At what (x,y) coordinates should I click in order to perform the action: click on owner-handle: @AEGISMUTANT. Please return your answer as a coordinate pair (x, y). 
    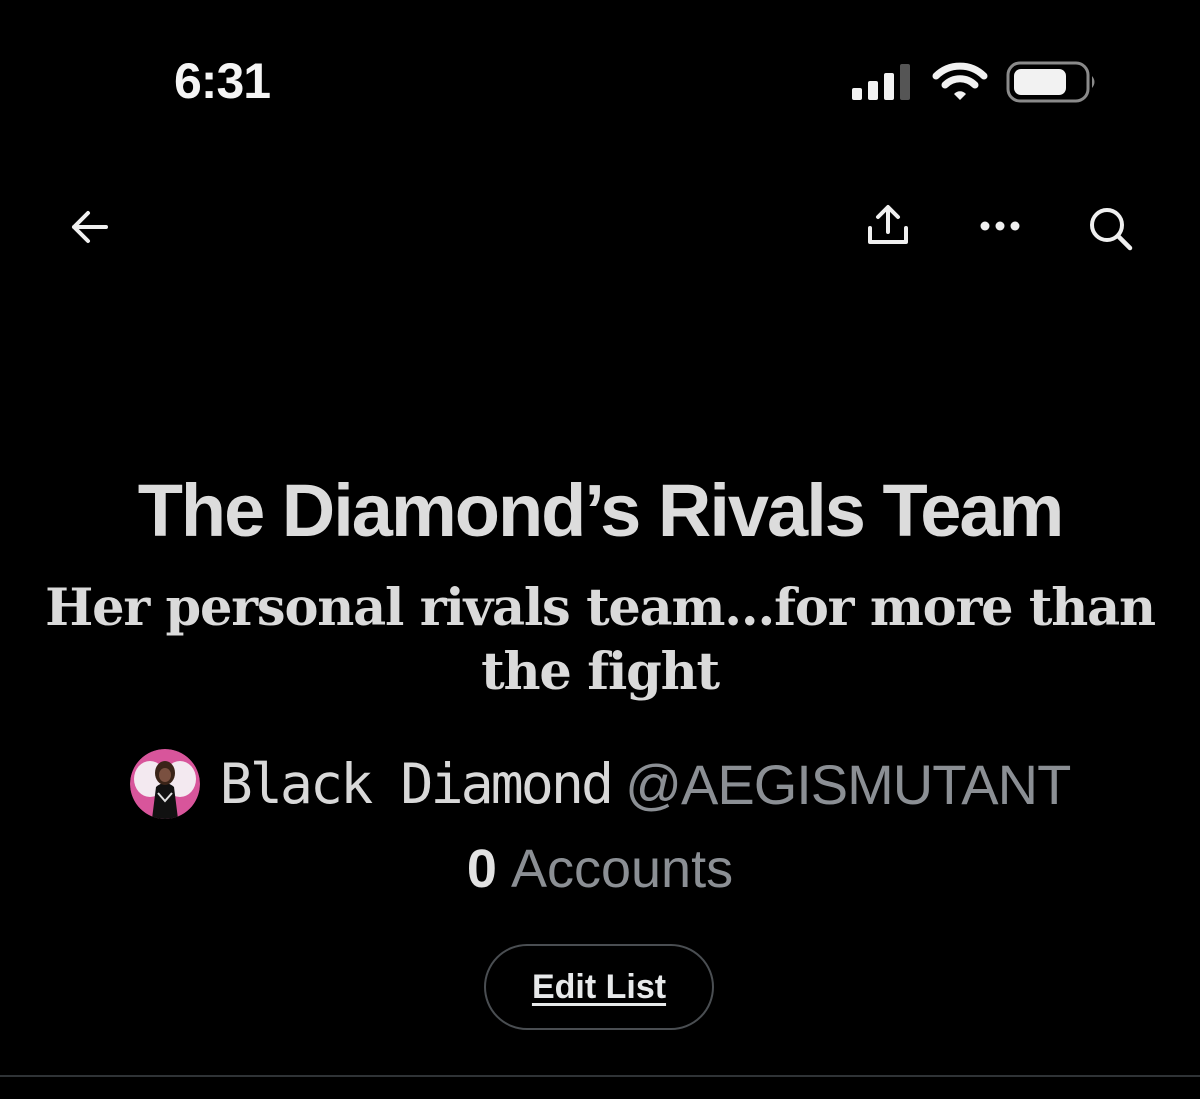
    Looking at the image, I should click on (848, 784).